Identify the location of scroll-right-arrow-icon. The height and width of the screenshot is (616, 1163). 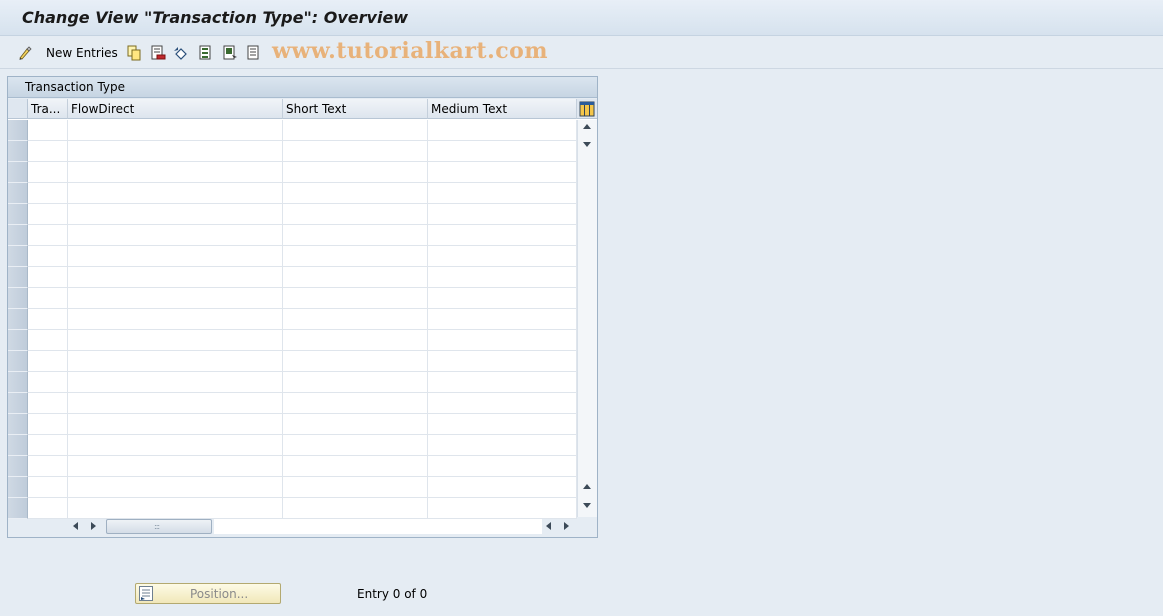
(93, 526).